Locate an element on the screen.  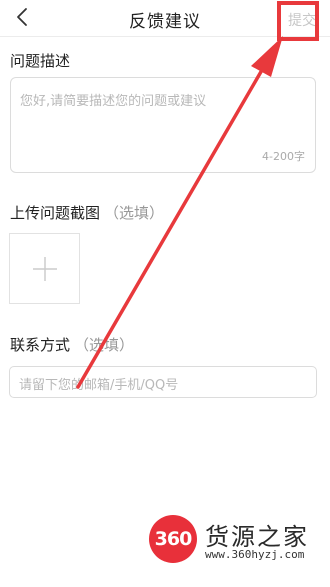
upload-optional-hint: （选填） is located at coordinates (134, 213).